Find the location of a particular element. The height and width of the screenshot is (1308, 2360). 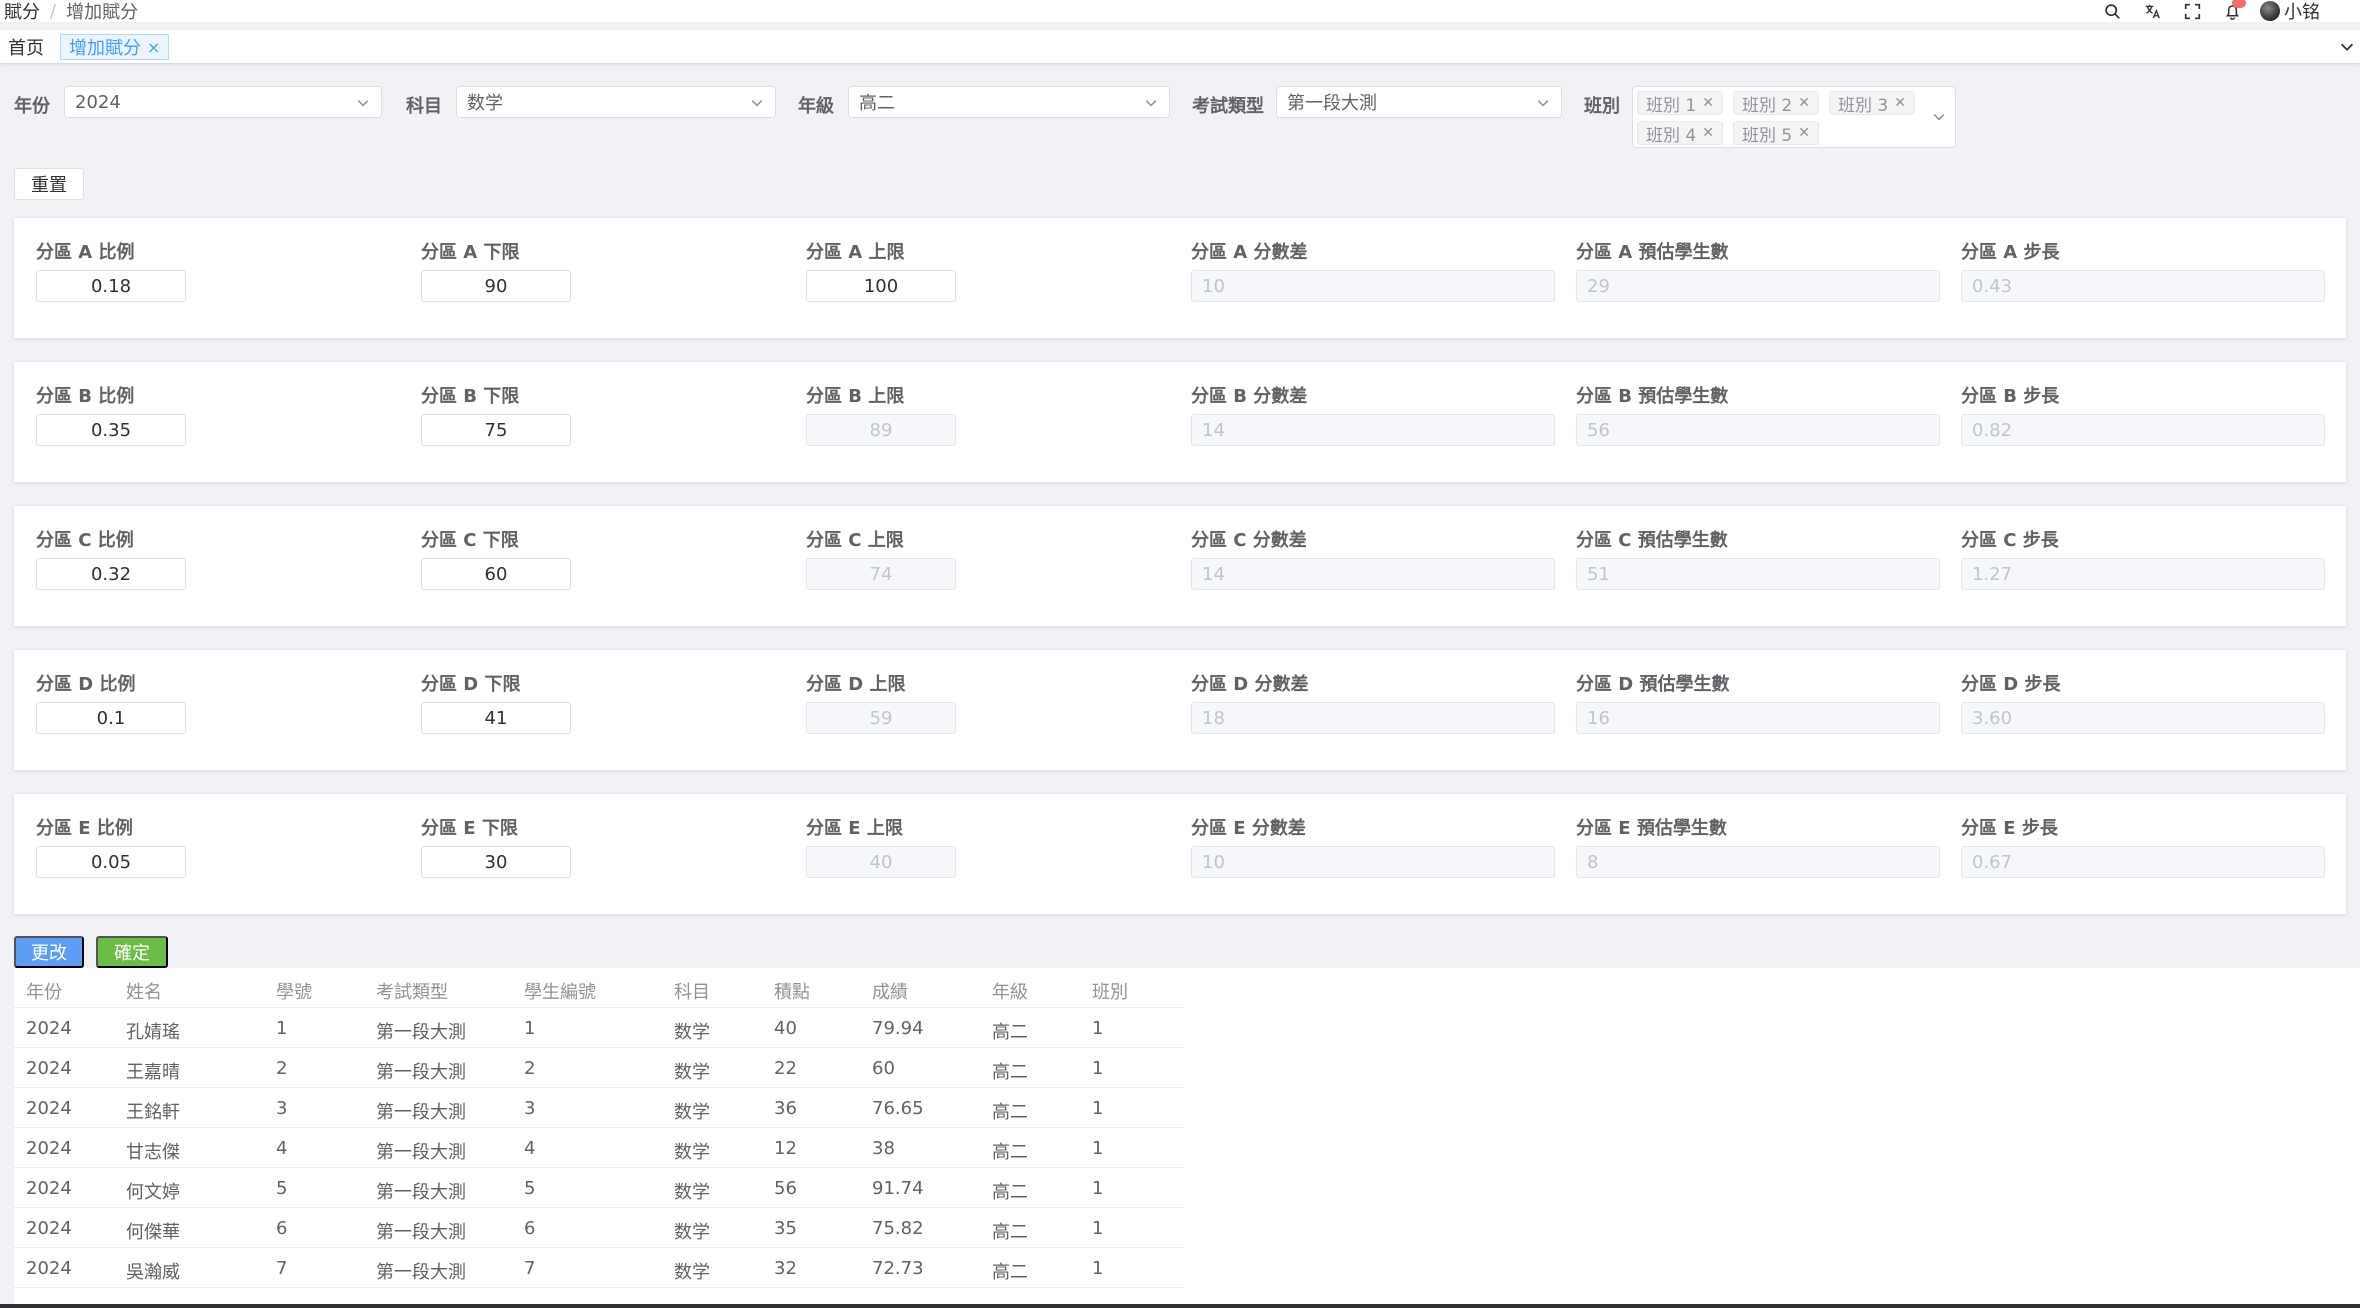

partition-field-label: 分區 A 步長 is located at coordinates (2010, 252).